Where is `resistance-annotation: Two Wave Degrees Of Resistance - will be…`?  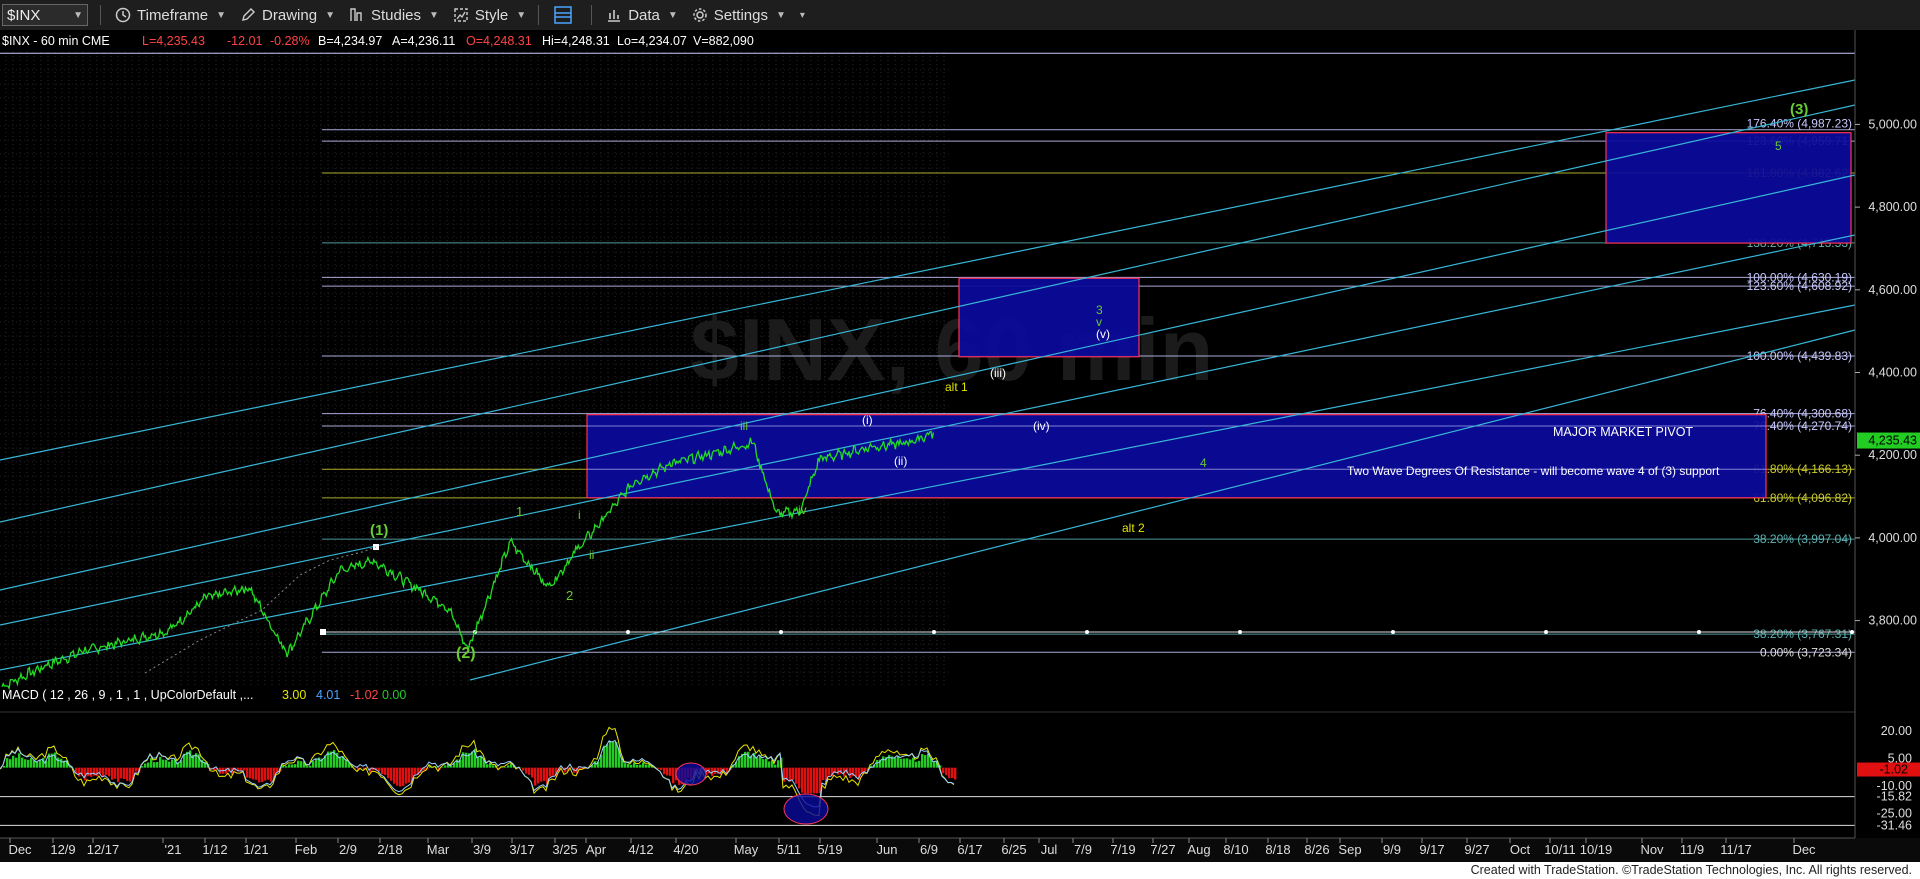
resistance-annotation: Two Wave Degrees Of Resistance - will be… is located at coordinates (1533, 471).